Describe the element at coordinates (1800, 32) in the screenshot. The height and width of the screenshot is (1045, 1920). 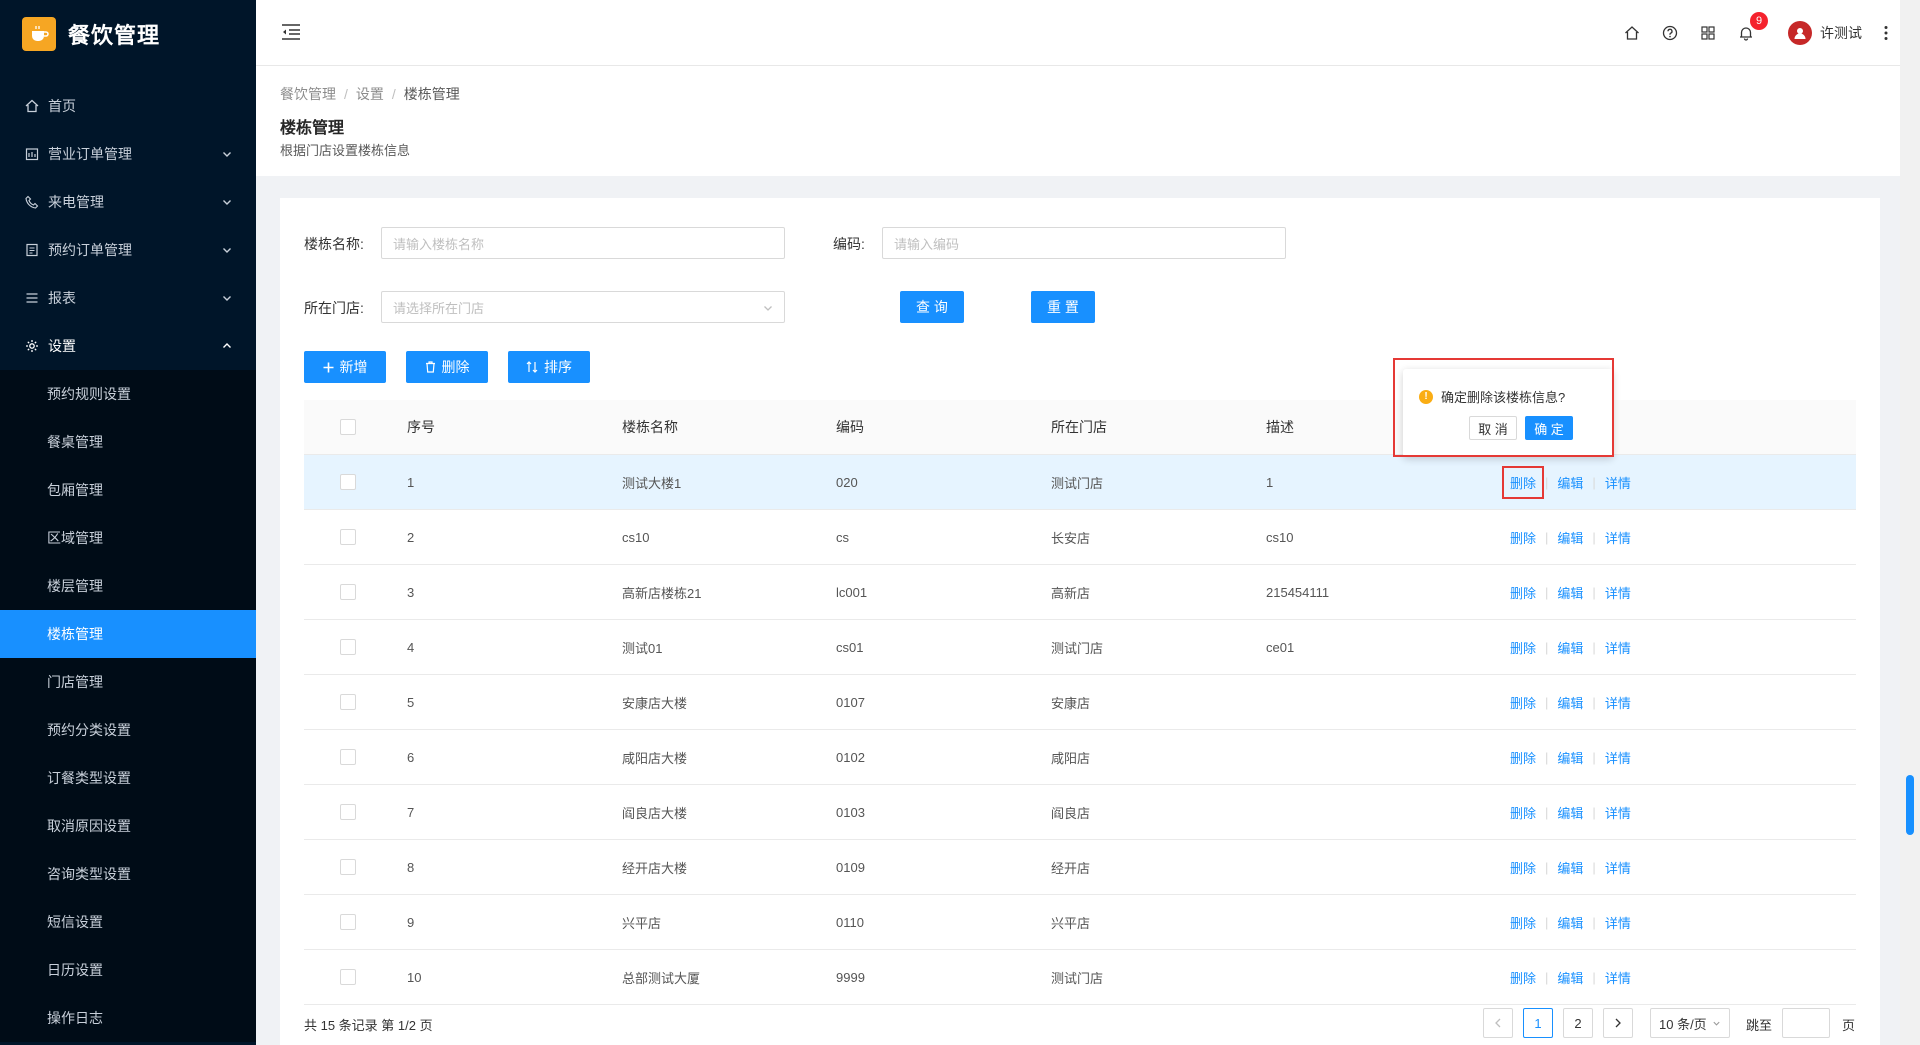
I see `avatar` at that location.